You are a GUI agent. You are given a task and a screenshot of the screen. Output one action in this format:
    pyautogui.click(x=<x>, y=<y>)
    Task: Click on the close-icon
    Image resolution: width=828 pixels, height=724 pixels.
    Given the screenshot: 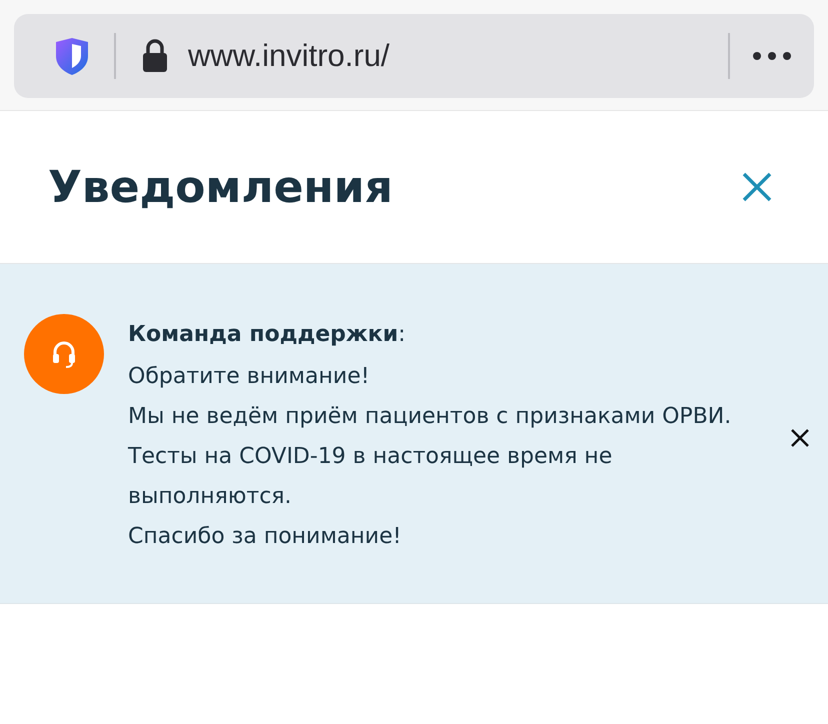 What is the action you would take?
    pyautogui.click(x=757, y=187)
    